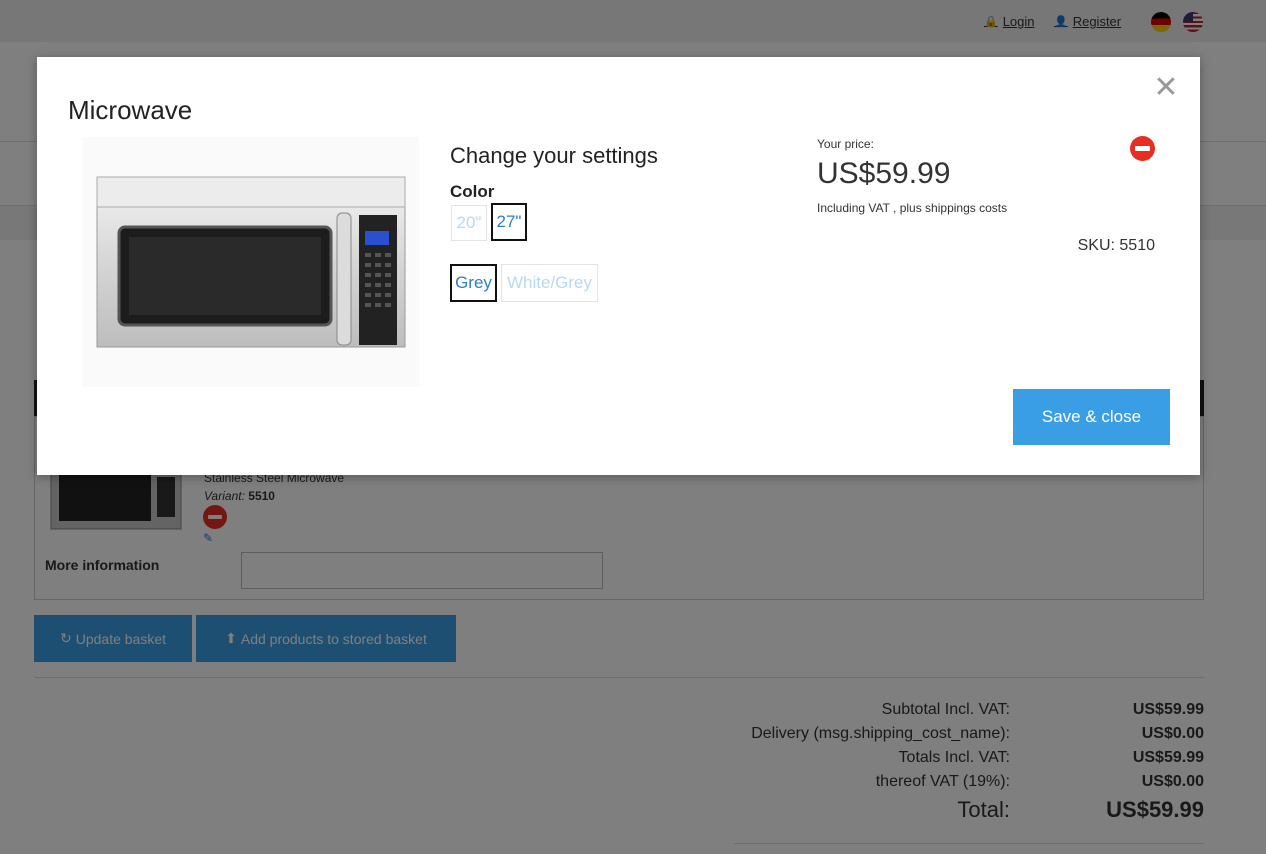  What do you see at coordinates (251, 262) in the screenshot?
I see `product-image` at bounding box center [251, 262].